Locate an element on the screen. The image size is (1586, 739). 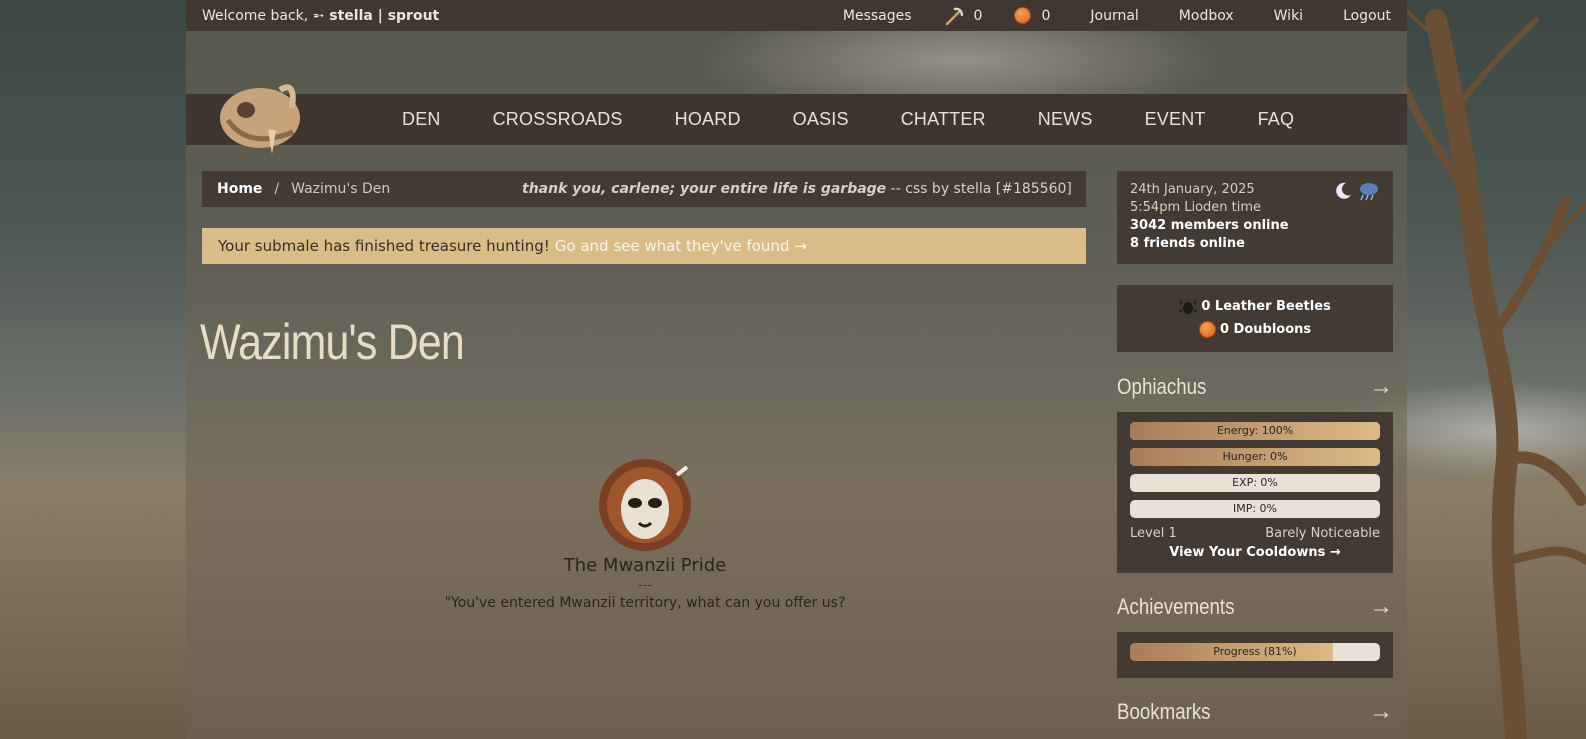
welcome-text: Welcome back, ➵ stella | sprout is located at coordinates (320, 16).